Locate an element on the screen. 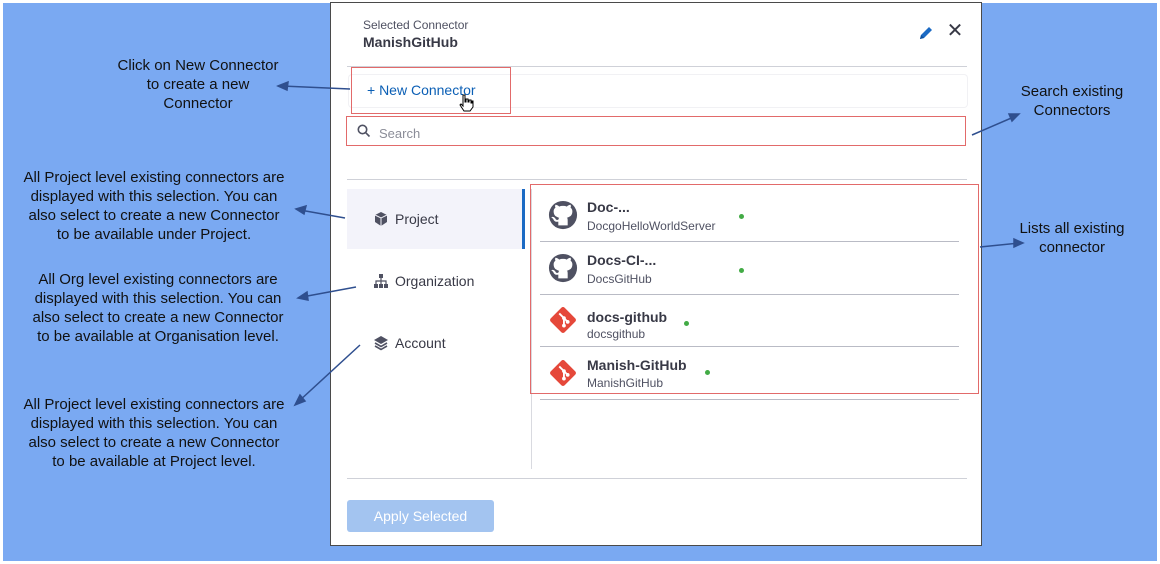 The width and height of the screenshot is (1160, 564). connector-identifier: docsgithub is located at coordinates (616, 334).